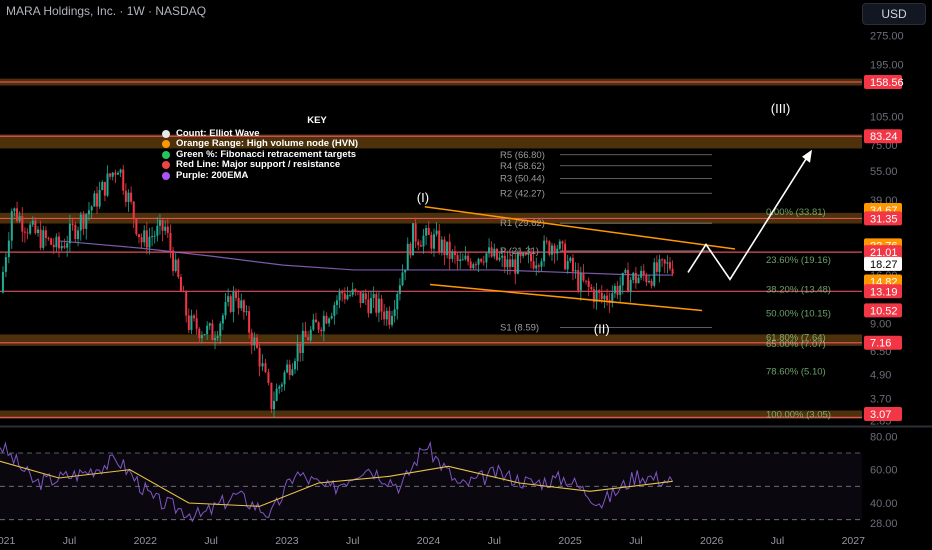 The width and height of the screenshot is (932, 550). Describe the element at coordinates (887, 66) in the screenshot. I see `price-axis-tick: 195.00` at that location.